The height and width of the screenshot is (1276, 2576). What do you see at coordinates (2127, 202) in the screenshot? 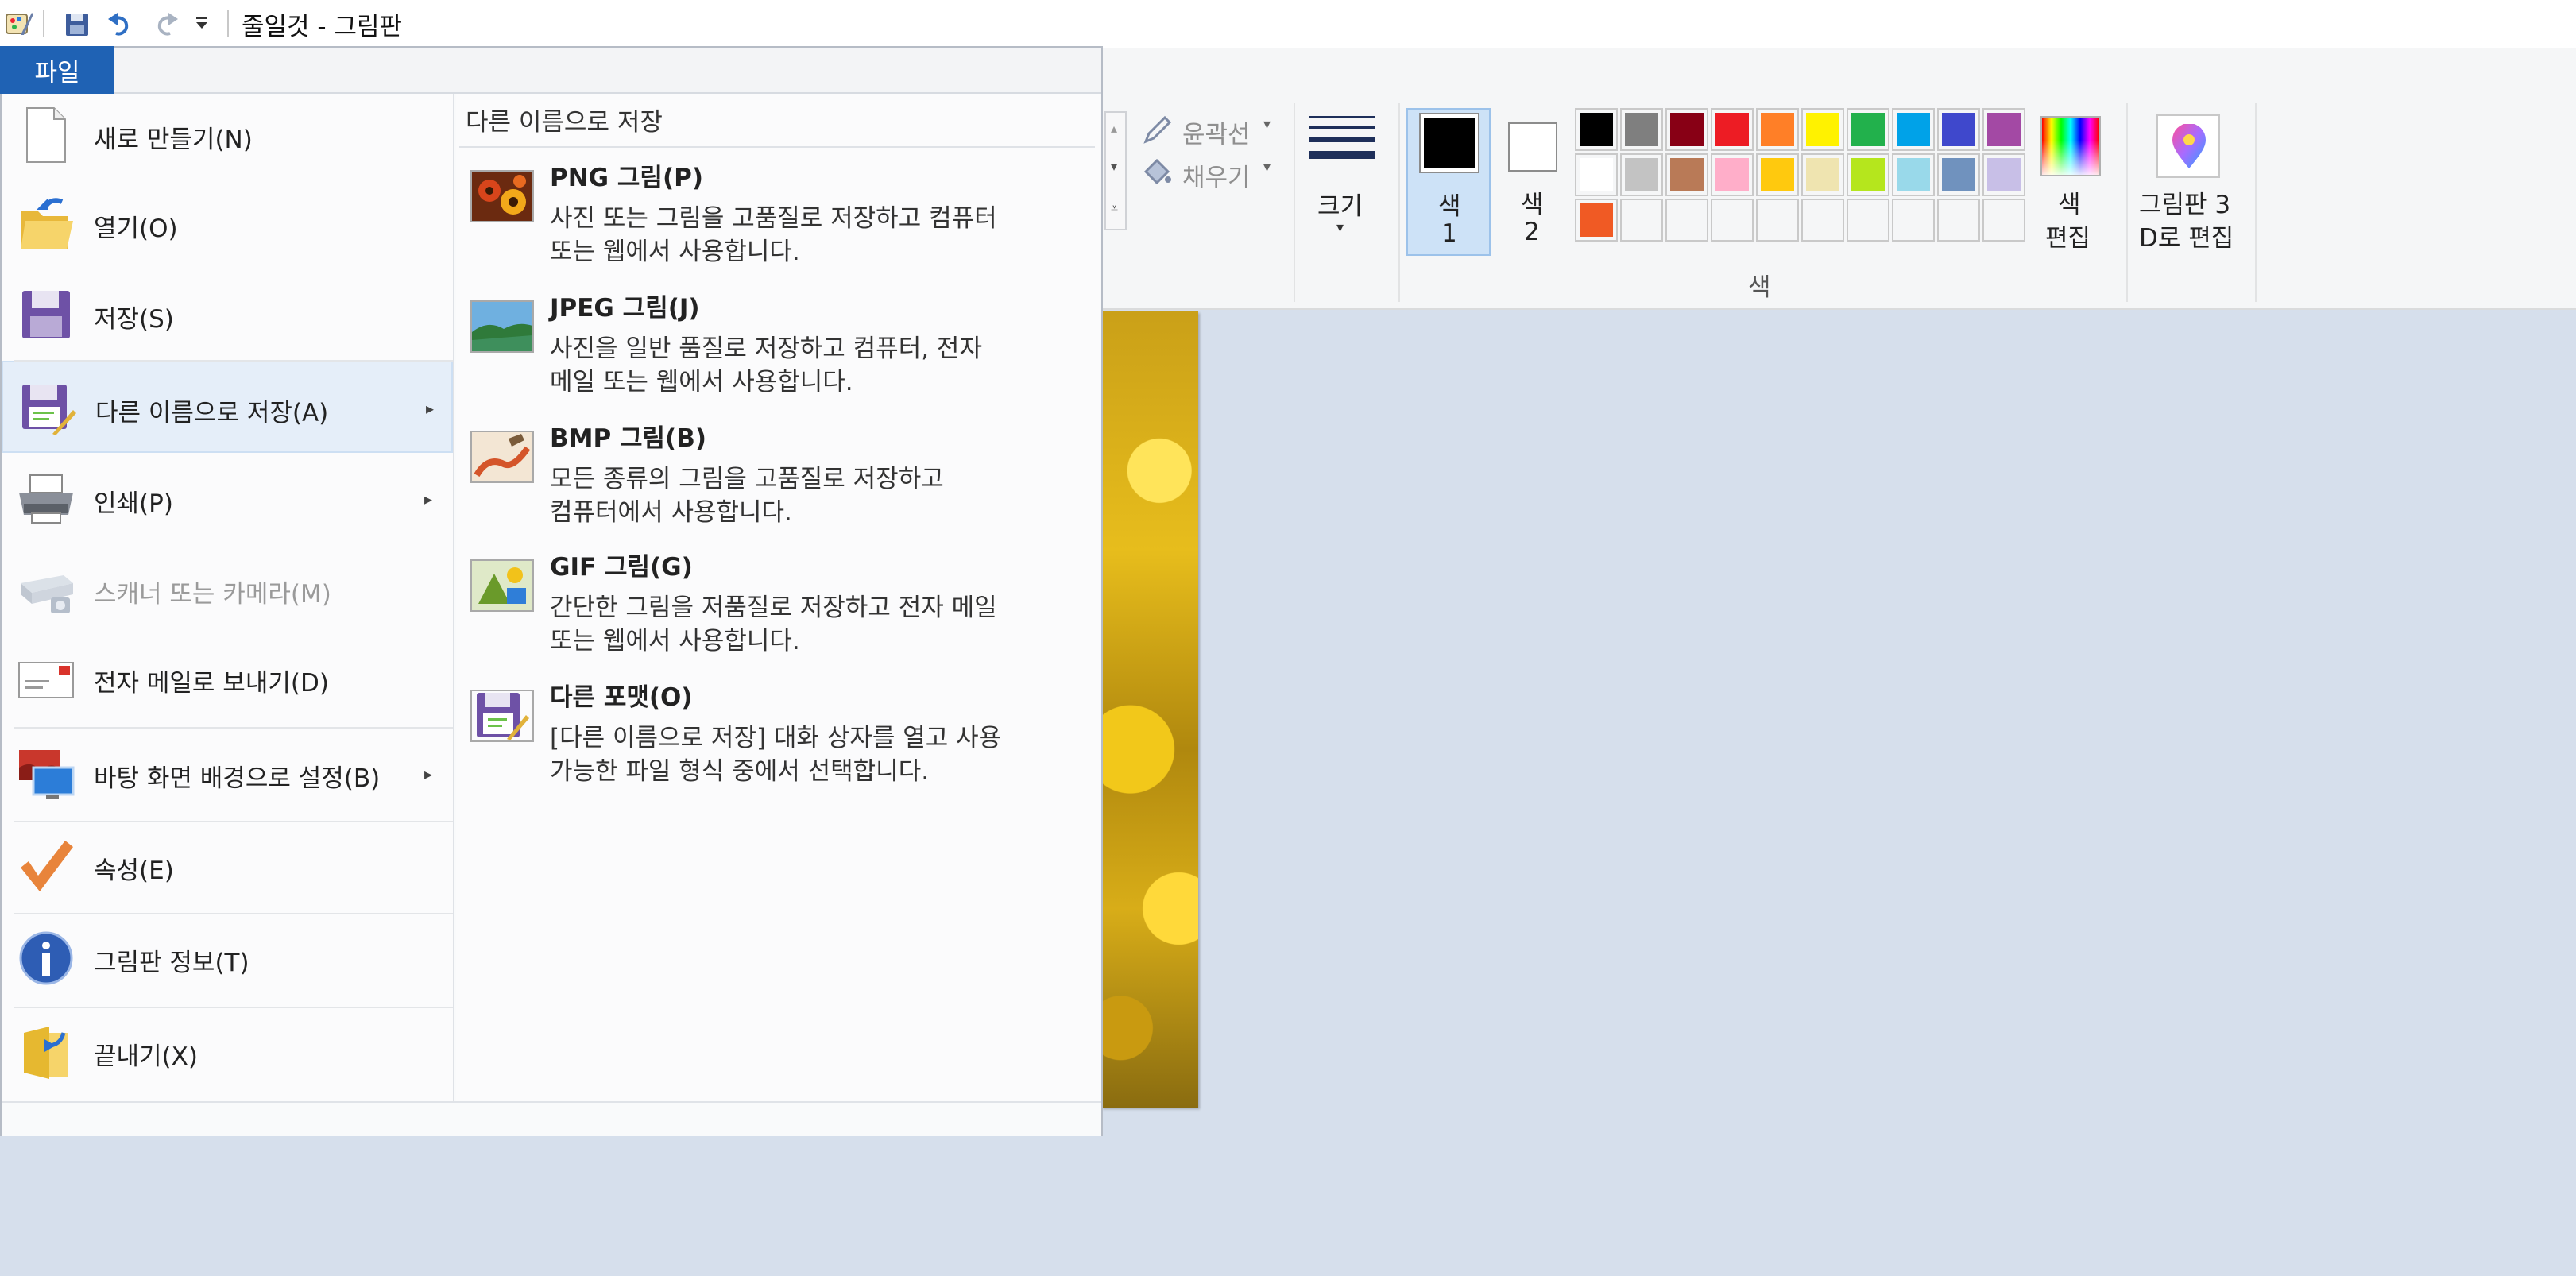
I see `ribbon-separator` at bounding box center [2127, 202].